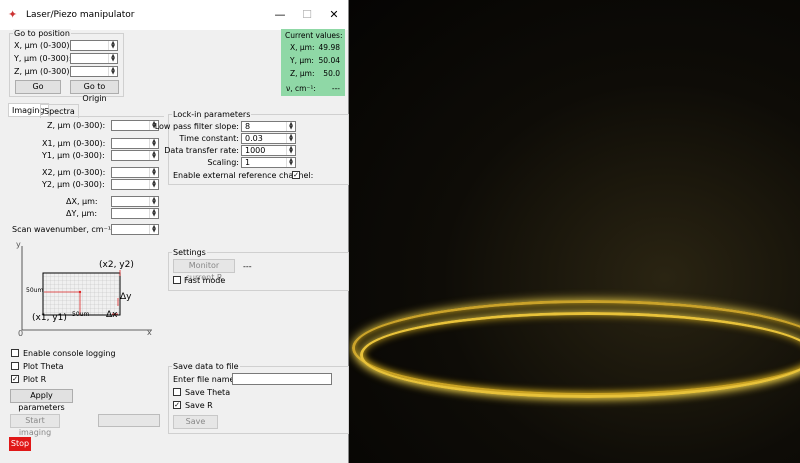 This screenshot has height=463, width=800. Describe the element at coordinates (135, 125) in the screenshot. I see `img-z-input: ▲ ▼` at that location.